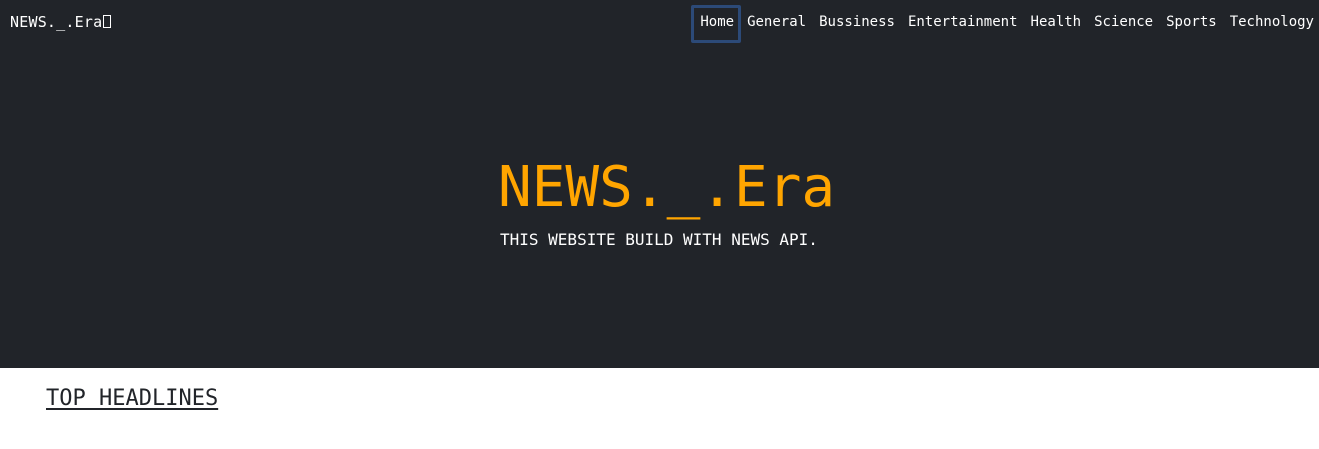  I want to click on brand-logo: NEWS._.Era, so click(61, 22).